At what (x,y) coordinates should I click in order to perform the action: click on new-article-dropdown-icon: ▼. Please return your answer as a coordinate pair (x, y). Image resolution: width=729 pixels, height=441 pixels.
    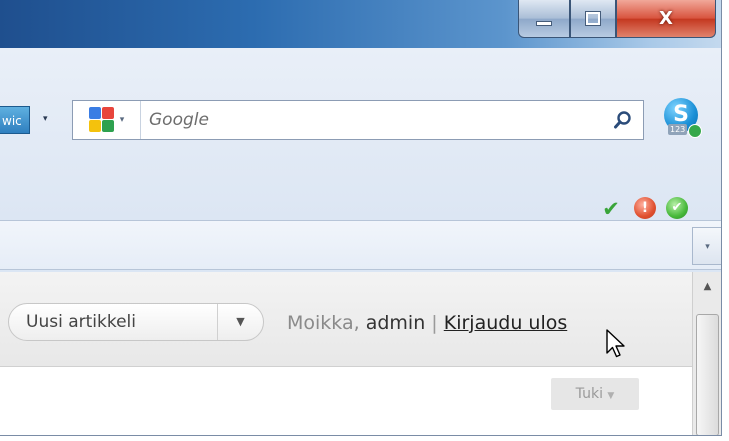
    Looking at the image, I should click on (240, 322).